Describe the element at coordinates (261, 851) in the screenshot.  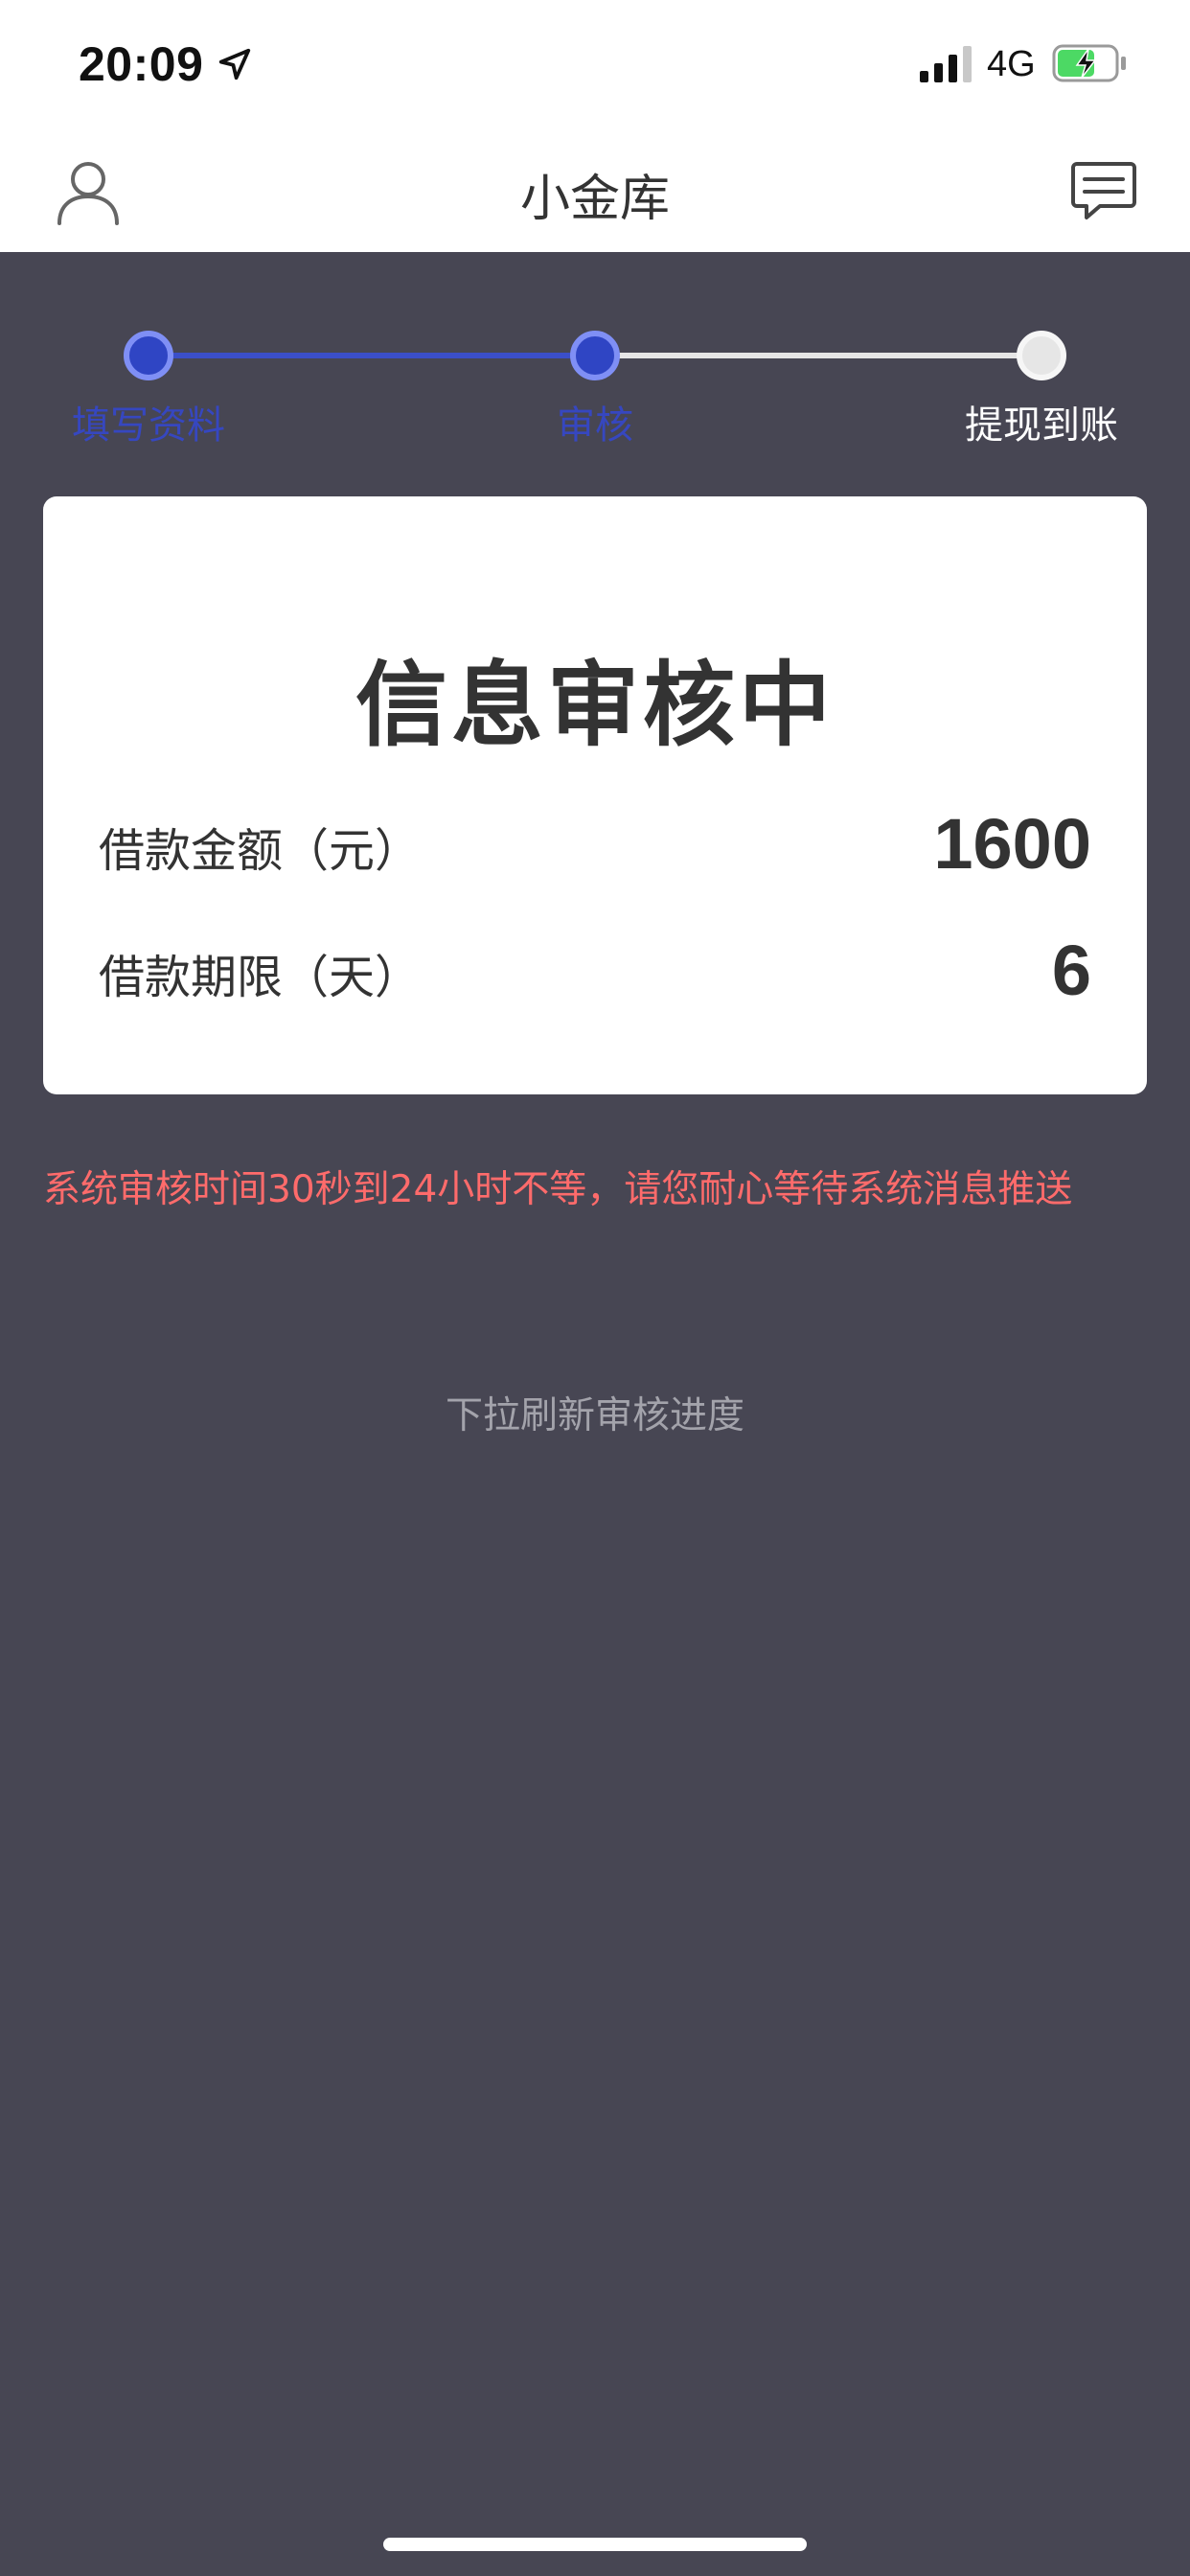
I see `loan-amount-label: 借款金额（元）` at that location.